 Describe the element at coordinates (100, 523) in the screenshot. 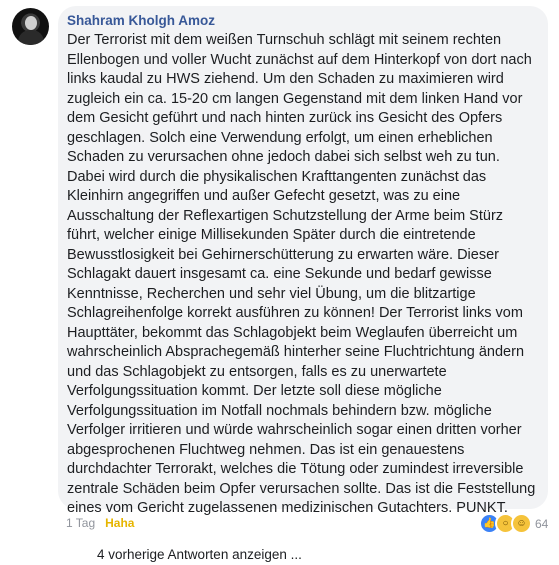

I see `comment-meta: 1 Tag Haha` at that location.